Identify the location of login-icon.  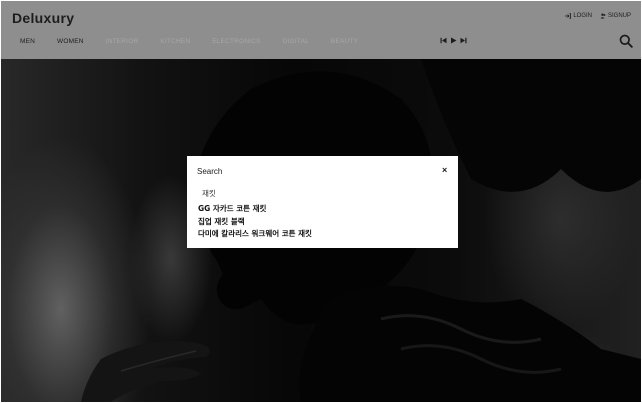
(568, 16).